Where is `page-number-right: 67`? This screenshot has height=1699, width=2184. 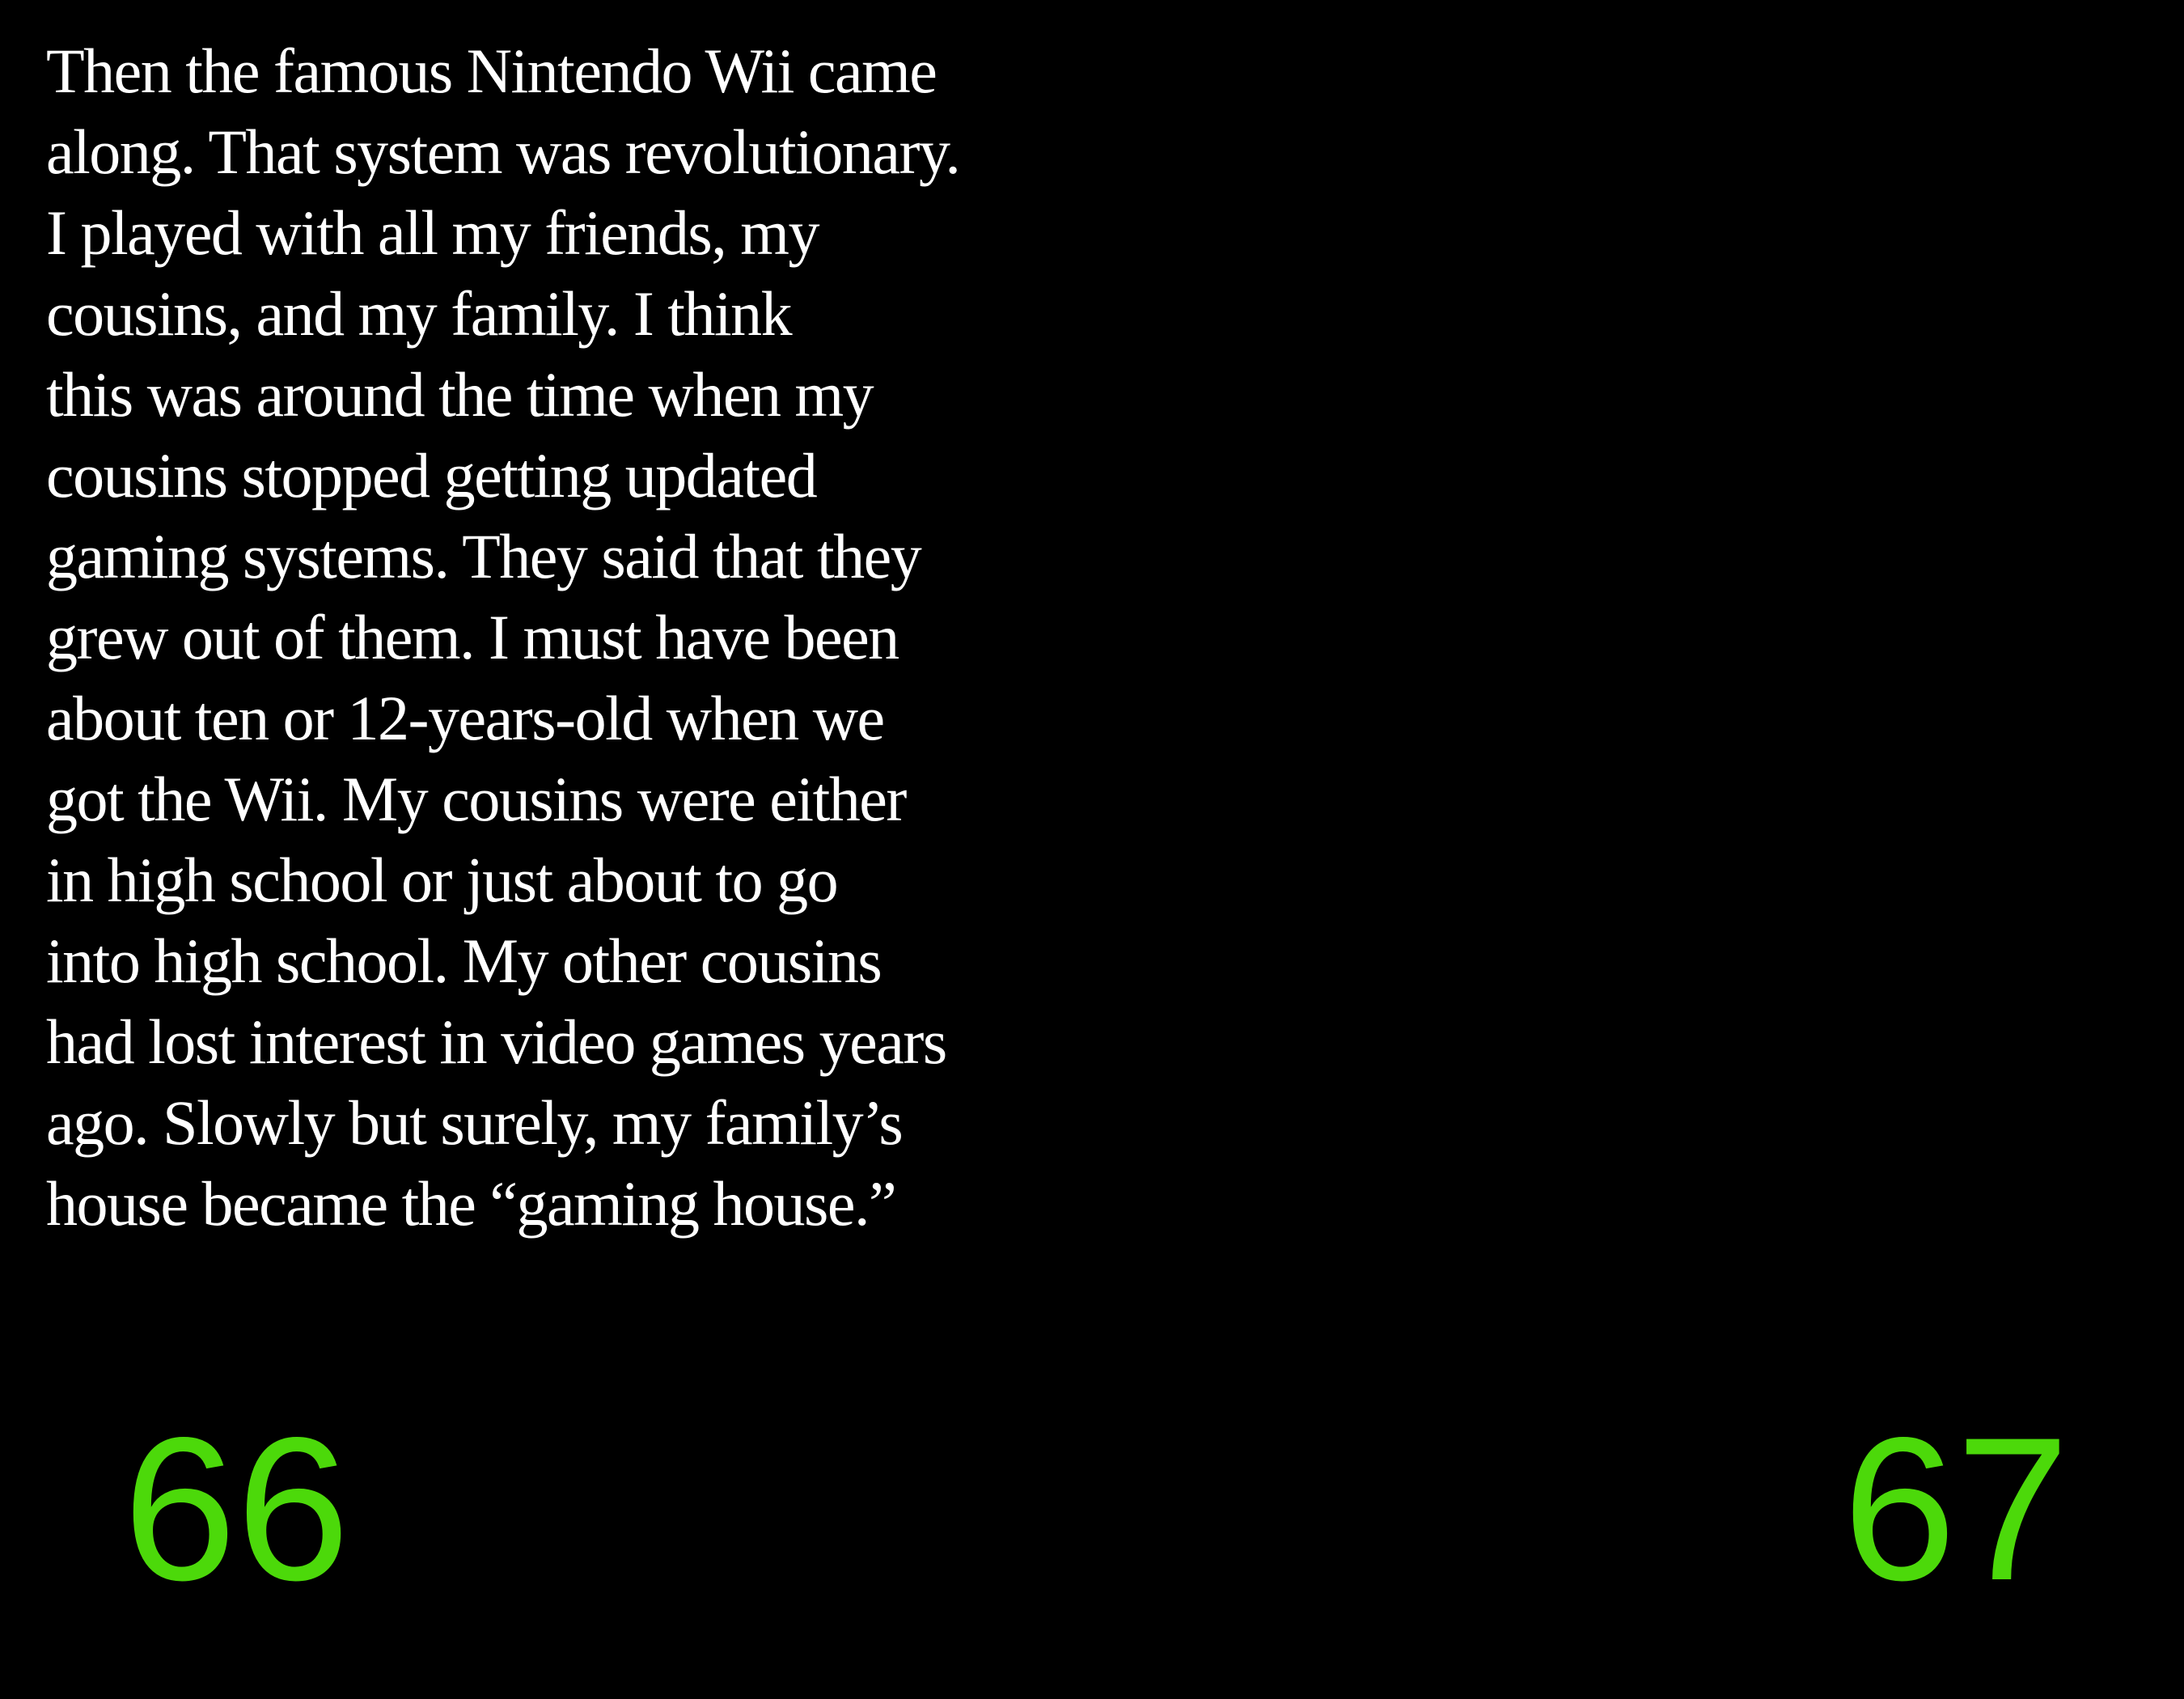
page-number-right: 67 is located at coordinates (1956, 1509).